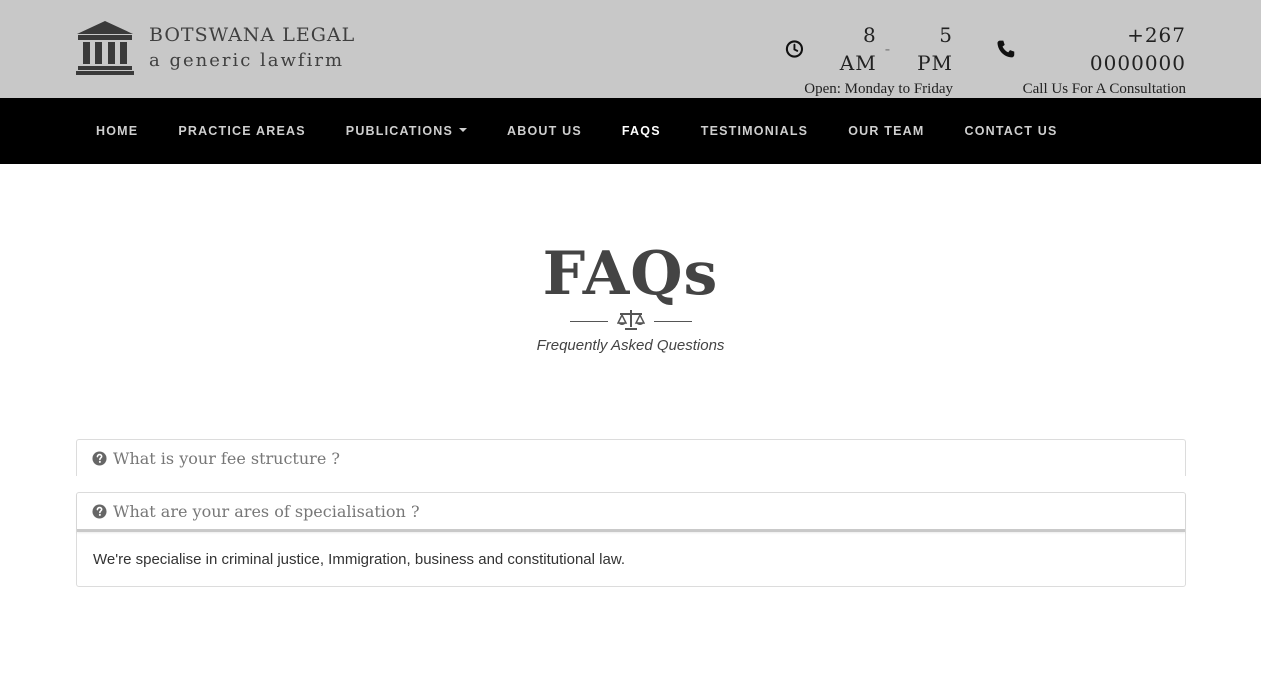 Image resolution: width=1261 pixels, height=677 pixels. What do you see at coordinates (252, 34) in the screenshot?
I see `brand-name: BOTSWANA LEGAL` at bounding box center [252, 34].